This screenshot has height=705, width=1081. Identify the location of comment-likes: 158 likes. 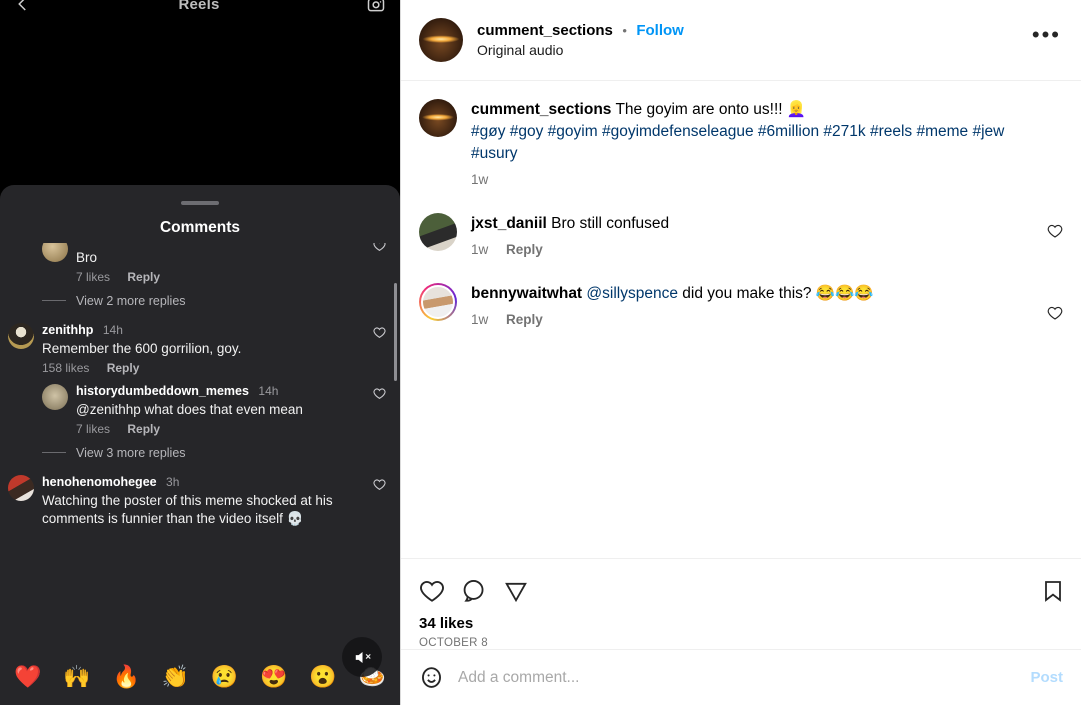
(65, 368).